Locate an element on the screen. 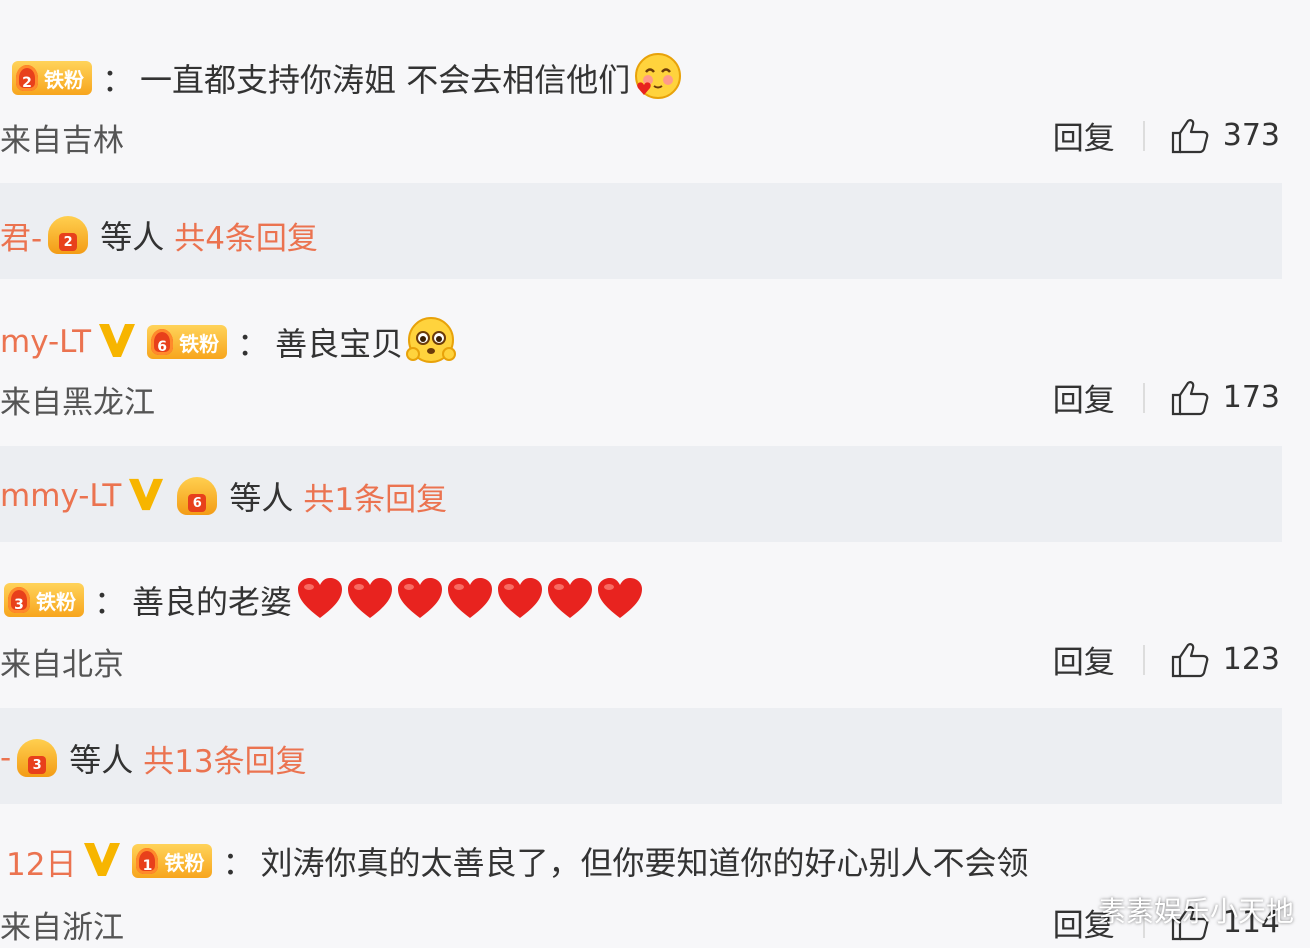 Image resolution: width=1310 pixels, height=948 pixels. reply-username: - is located at coordinates (5, 758).